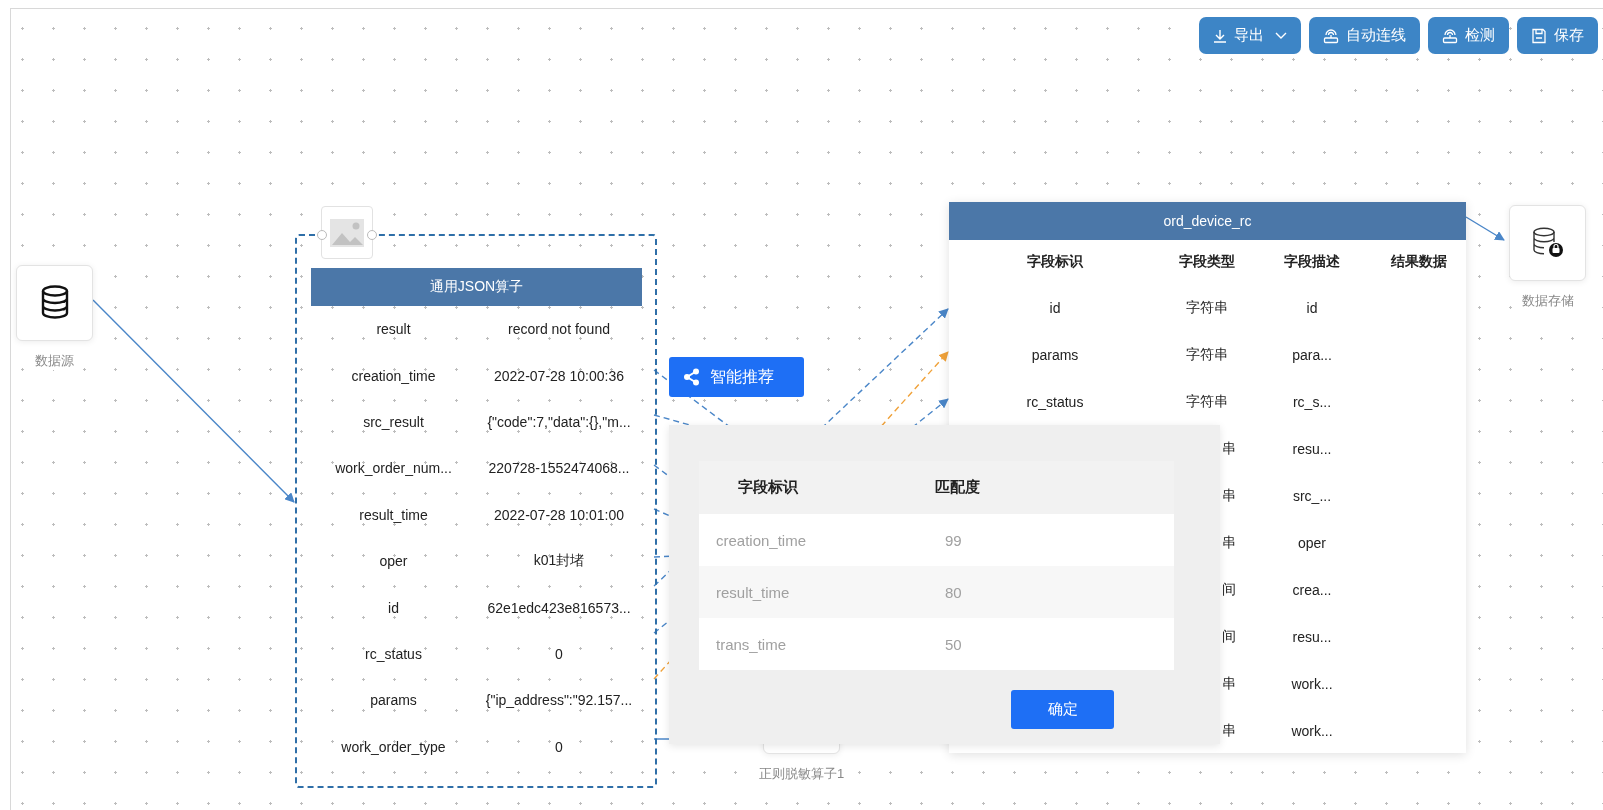 Image resolution: width=1603 pixels, height=810 pixels. Describe the element at coordinates (1485, 228) in the screenshot. I see `connector-line` at that location.